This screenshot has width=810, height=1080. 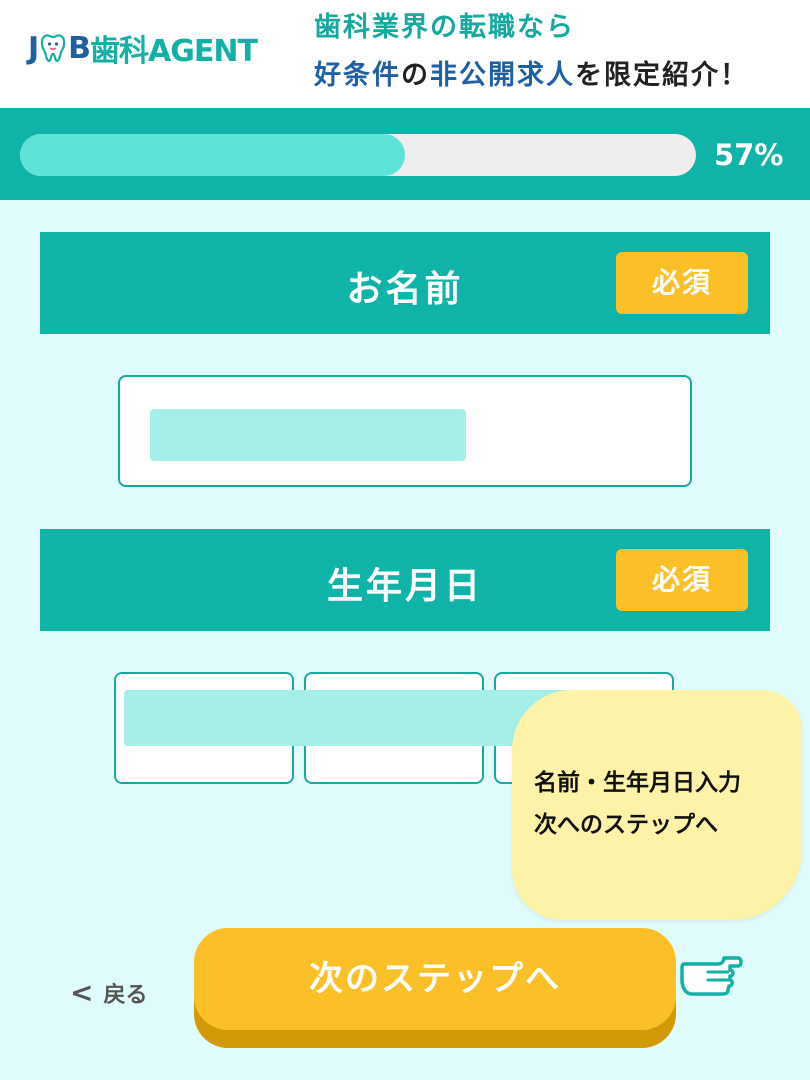 What do you see at coordinates (174, 51) in the screenshot?
I see `logo-text: 歯科AGENT` at bounding box center [174, 51].